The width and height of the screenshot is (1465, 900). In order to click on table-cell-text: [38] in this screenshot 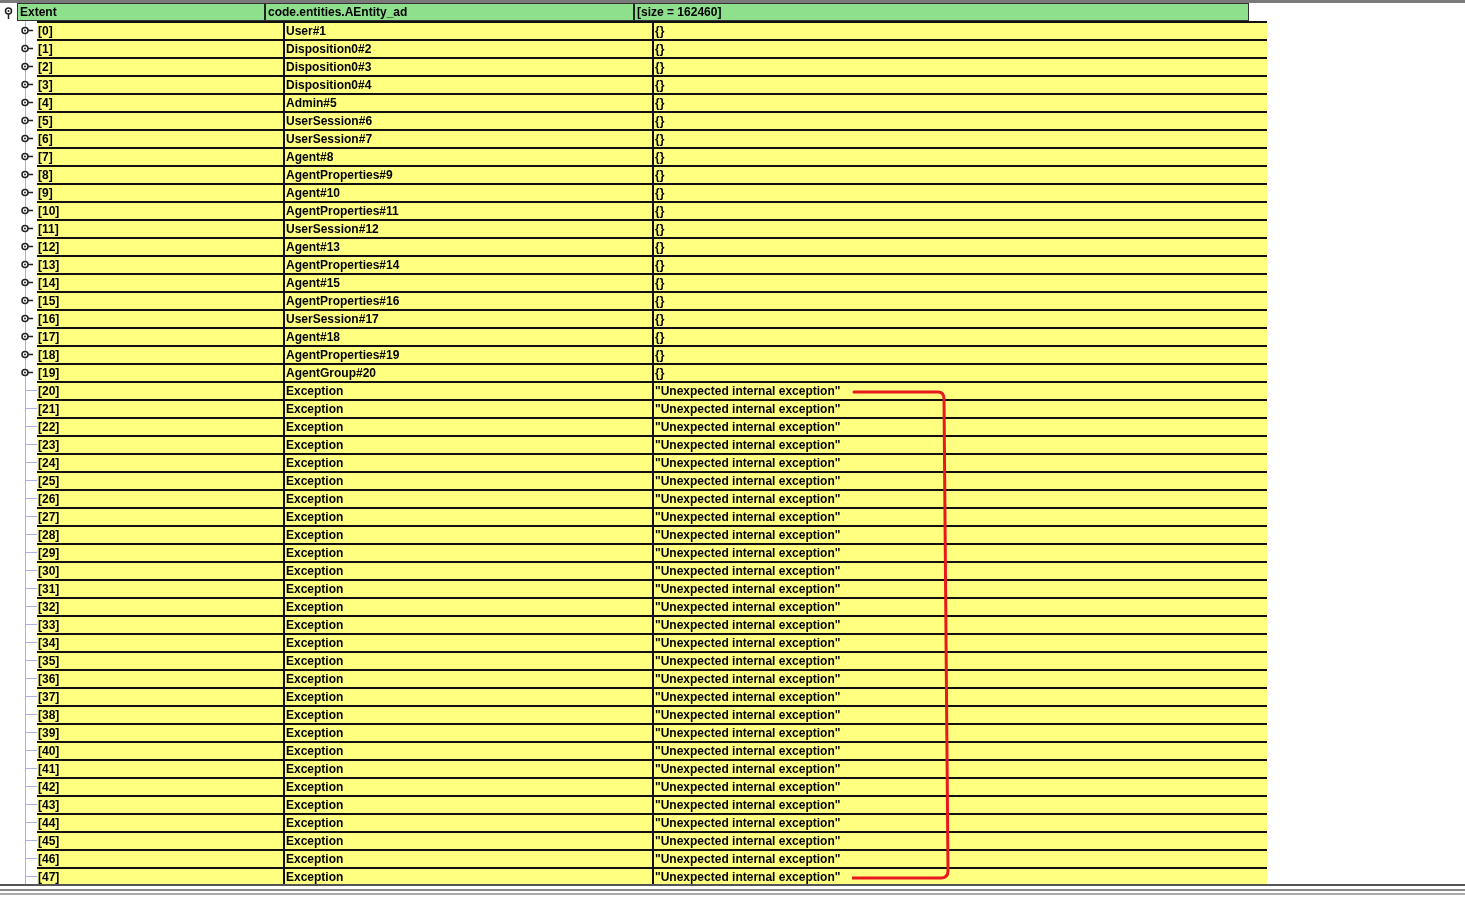, I will do `click(49, 715)`.